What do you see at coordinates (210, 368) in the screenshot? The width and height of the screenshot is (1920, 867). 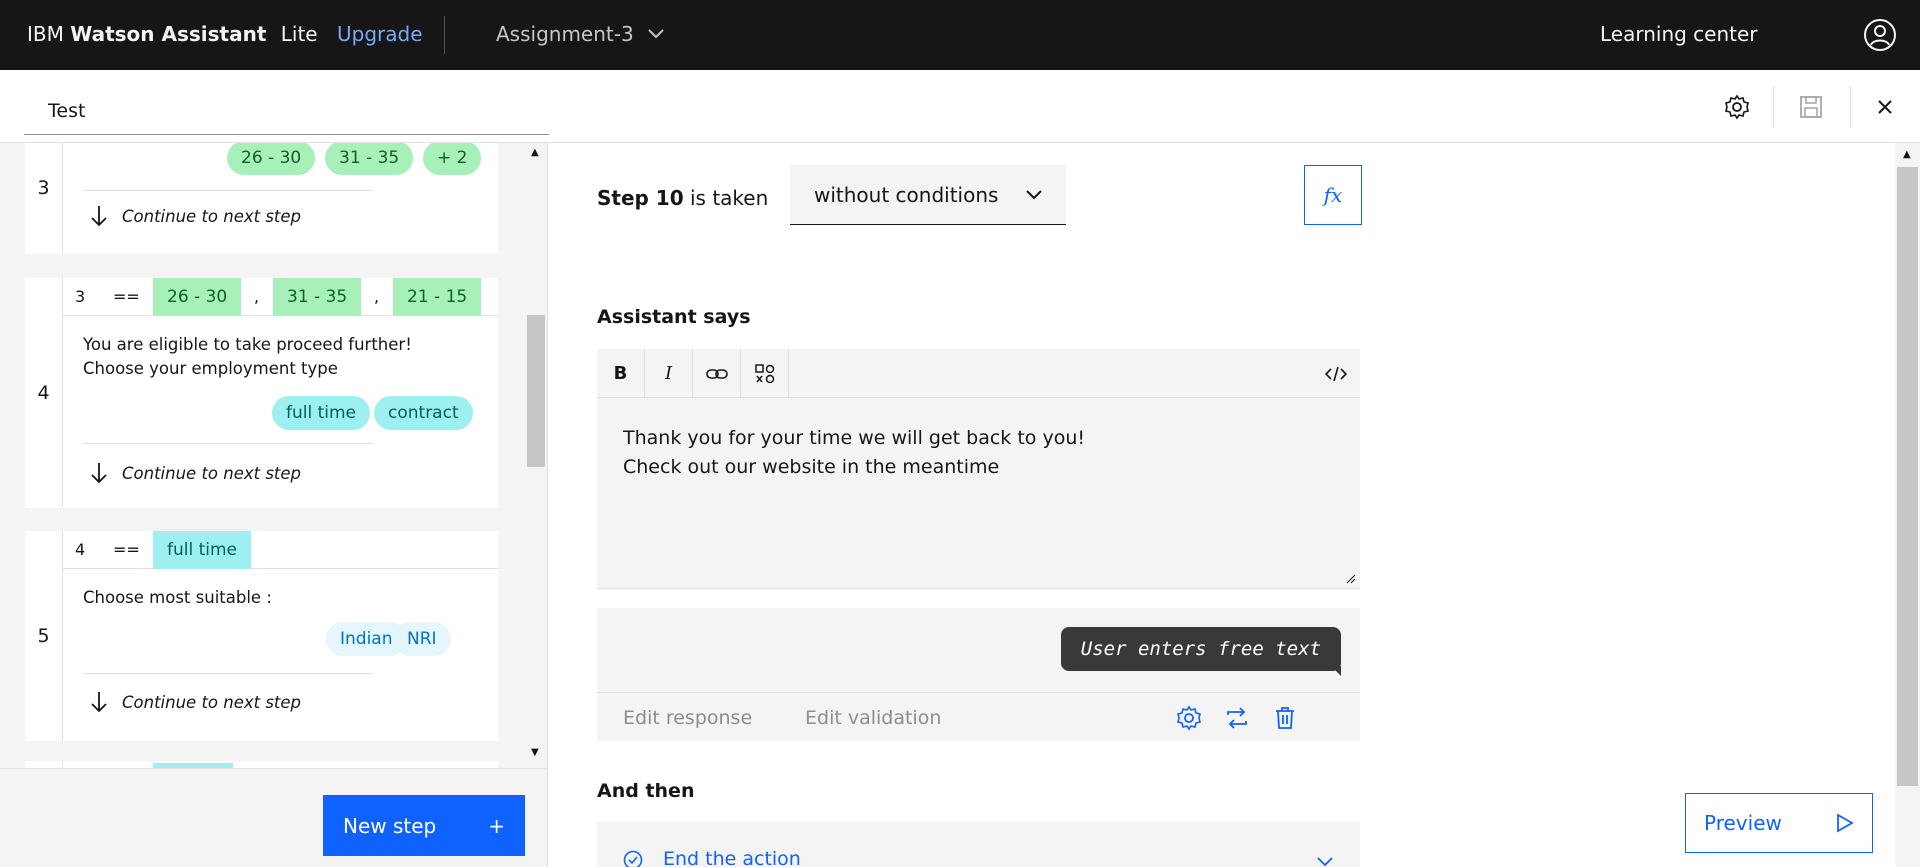 I see `message-line: Choose your employment type` at bounding box center [210, 368].